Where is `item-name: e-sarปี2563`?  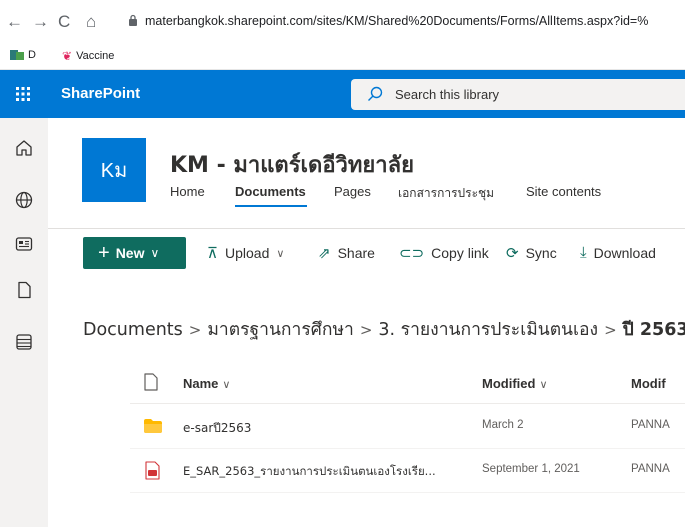
item-name: e-sarปี2563 is located at coordinates (217, 428).